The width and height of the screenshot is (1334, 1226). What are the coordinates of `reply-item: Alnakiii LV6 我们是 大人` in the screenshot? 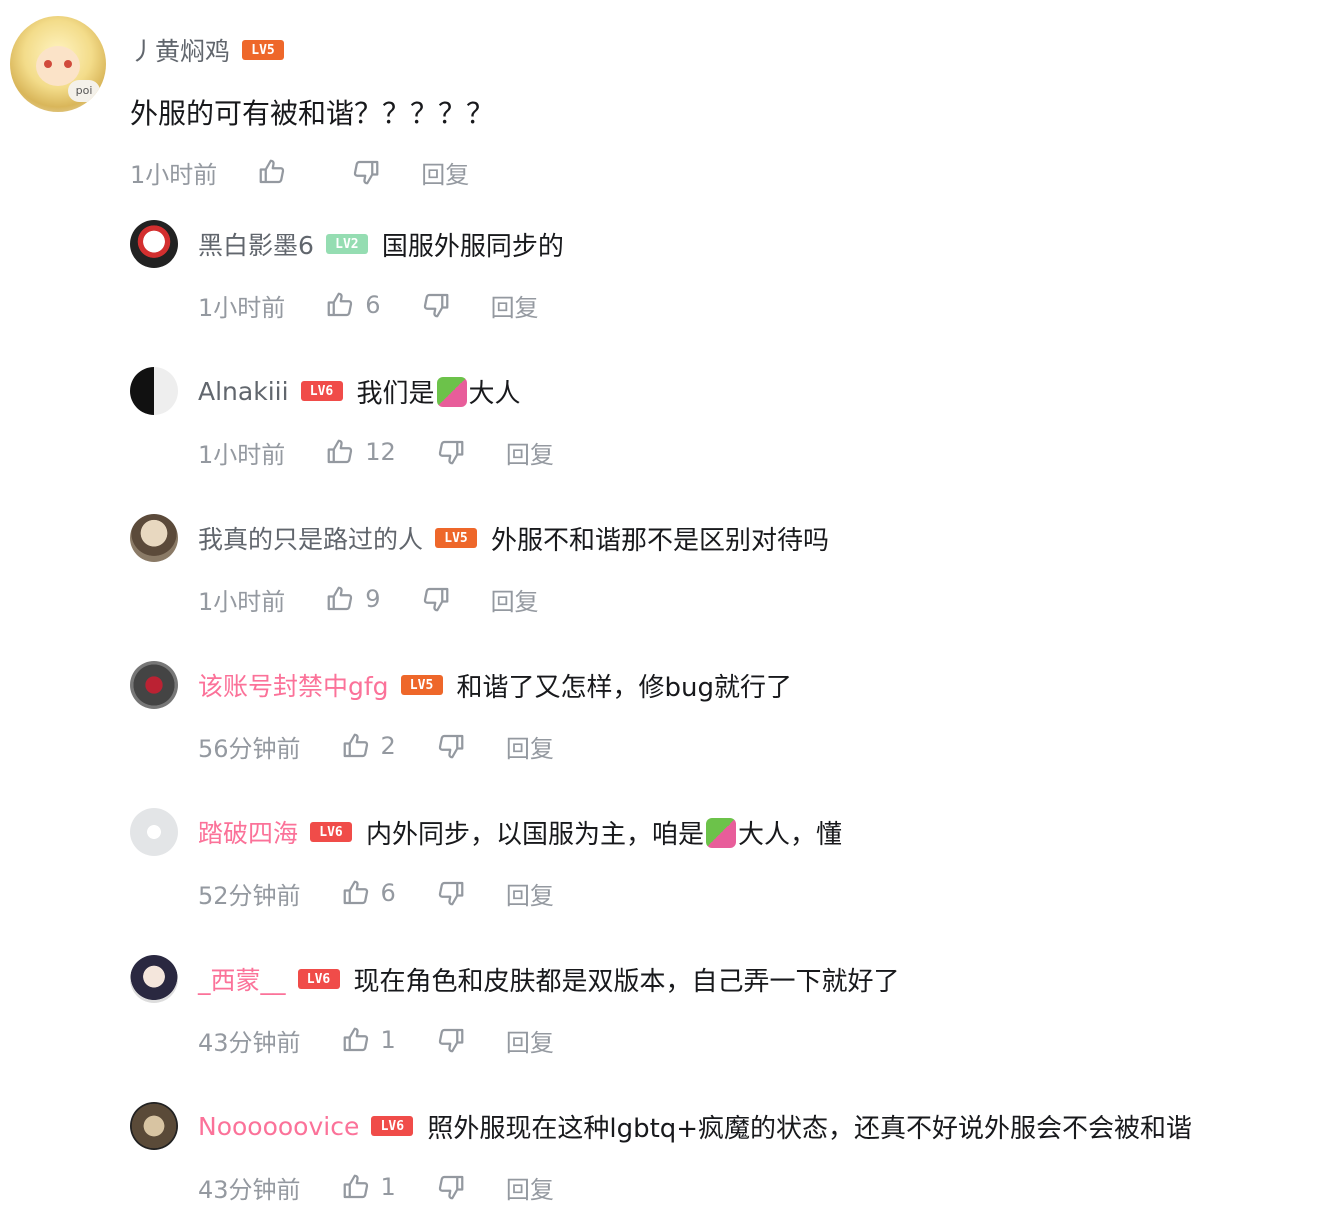 It's located at (325, 391).